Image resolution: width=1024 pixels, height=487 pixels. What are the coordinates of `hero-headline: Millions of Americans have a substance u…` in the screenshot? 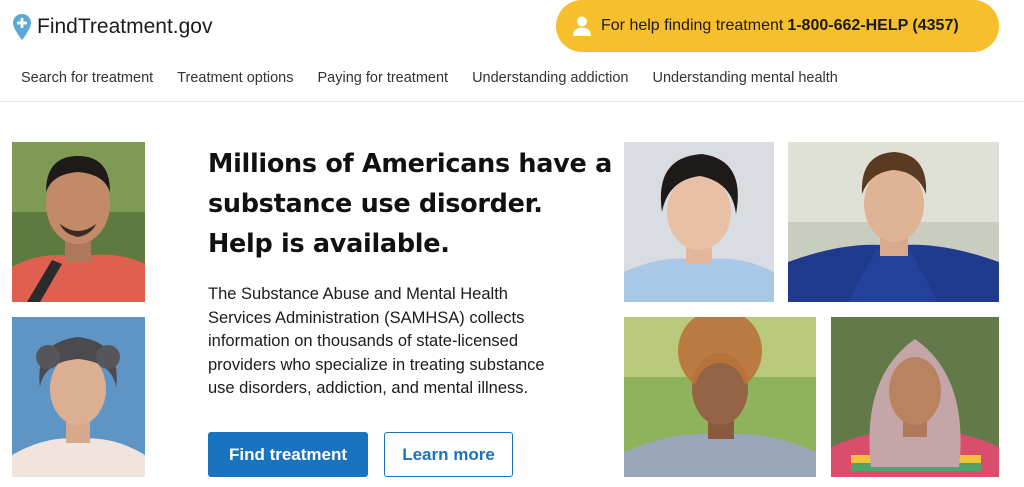 It's located at (410, 204).